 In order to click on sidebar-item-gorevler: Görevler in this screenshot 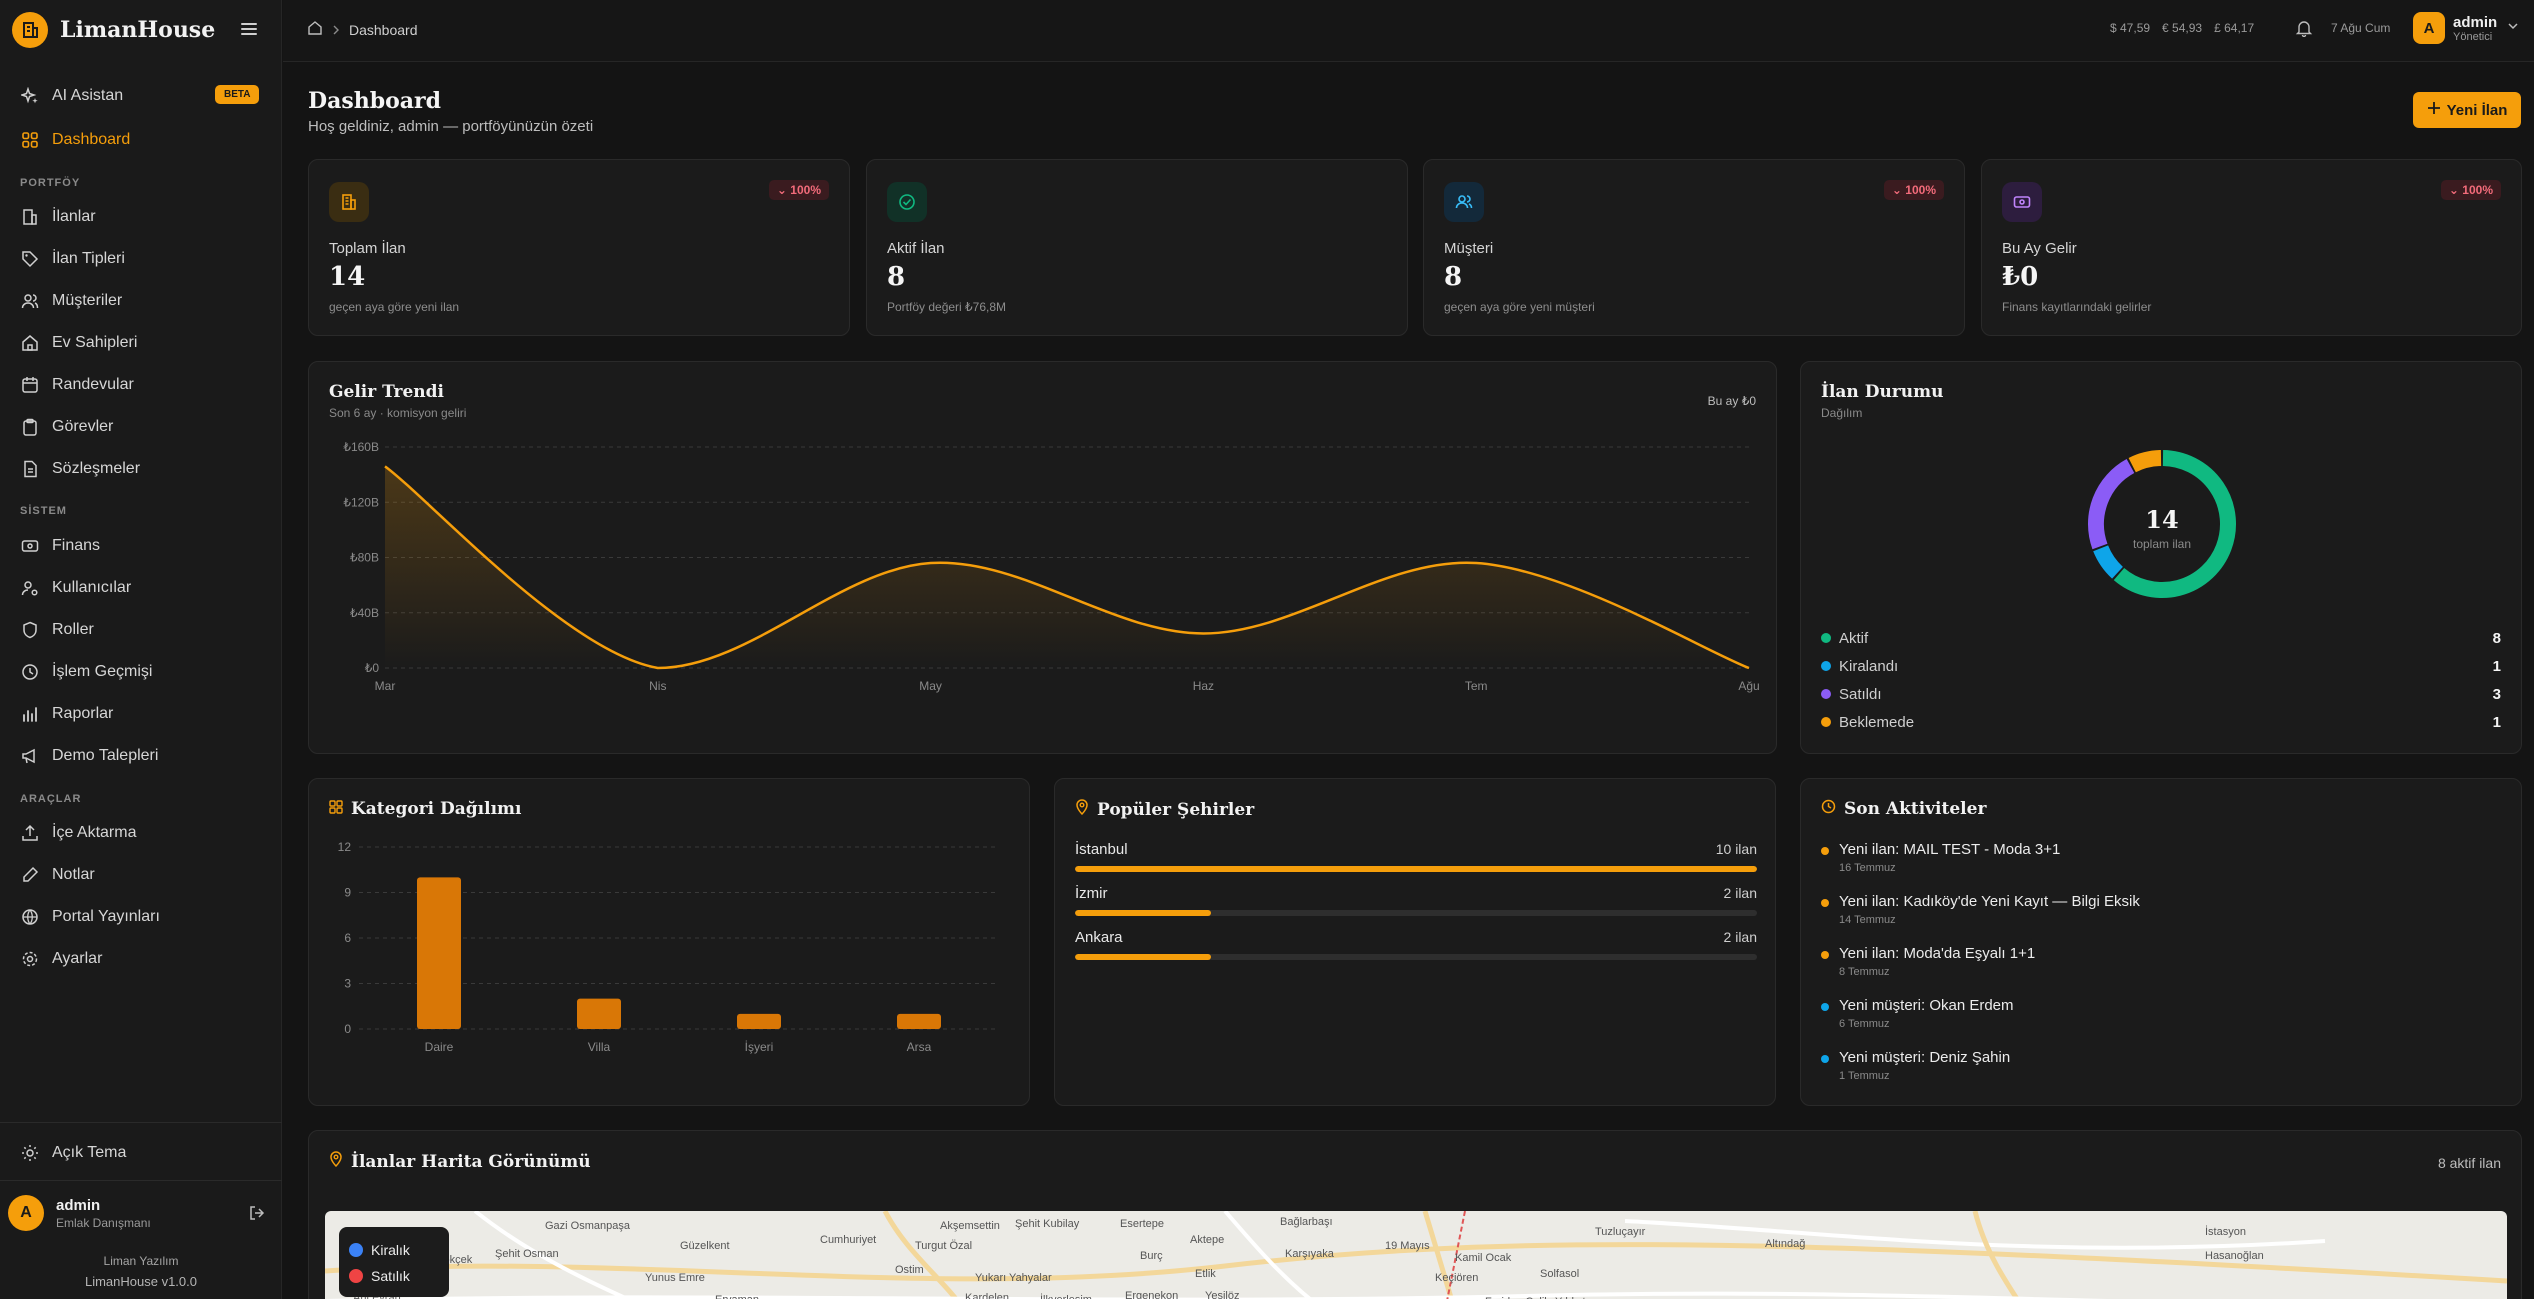, I will do `click(141, 427)`.